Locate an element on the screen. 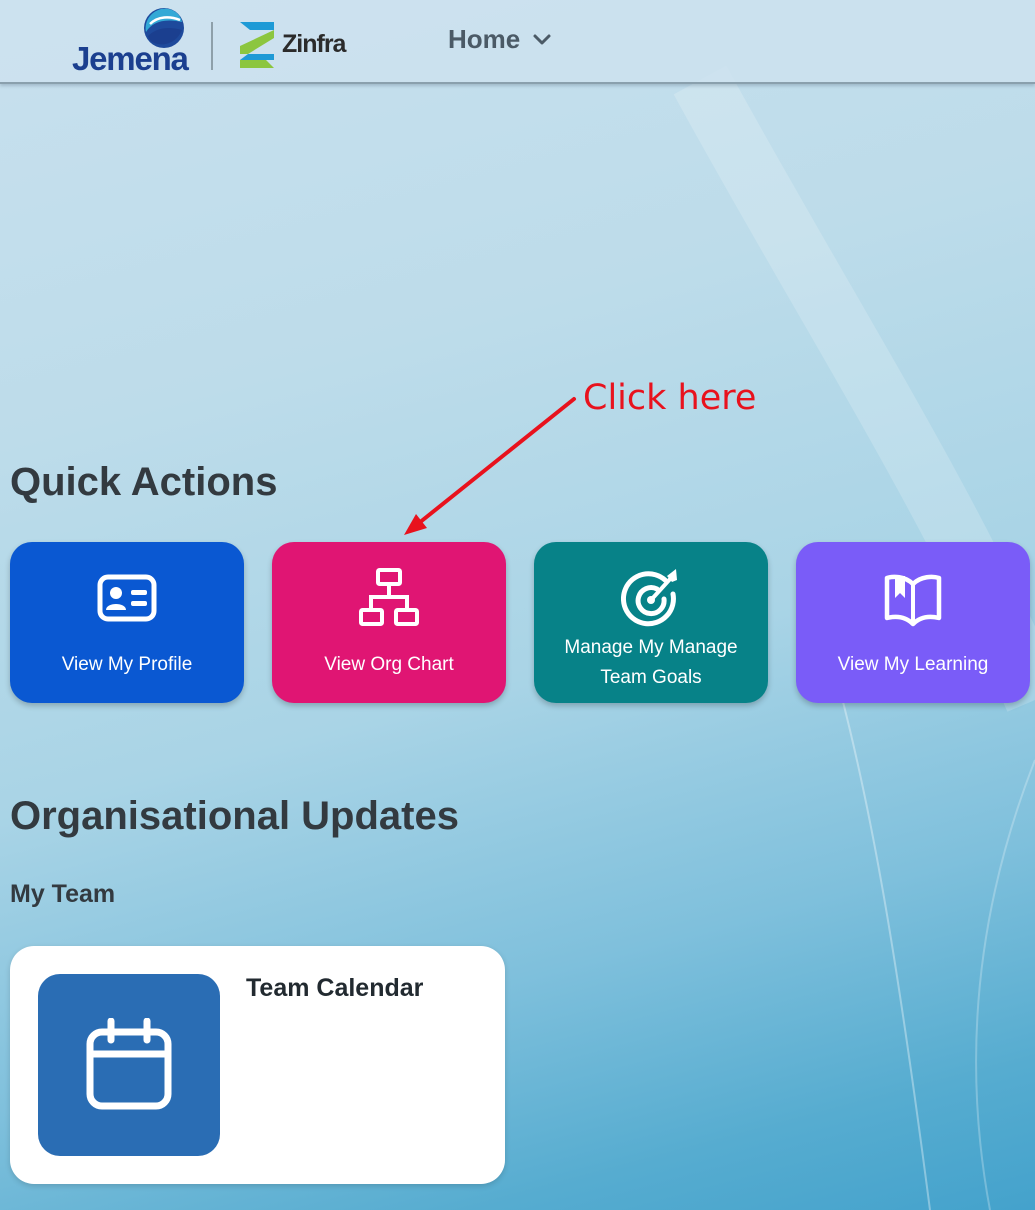 The image size is (1035, 1210). team-calendar-card: Team Calendar is located at coordinates (257, 1065).